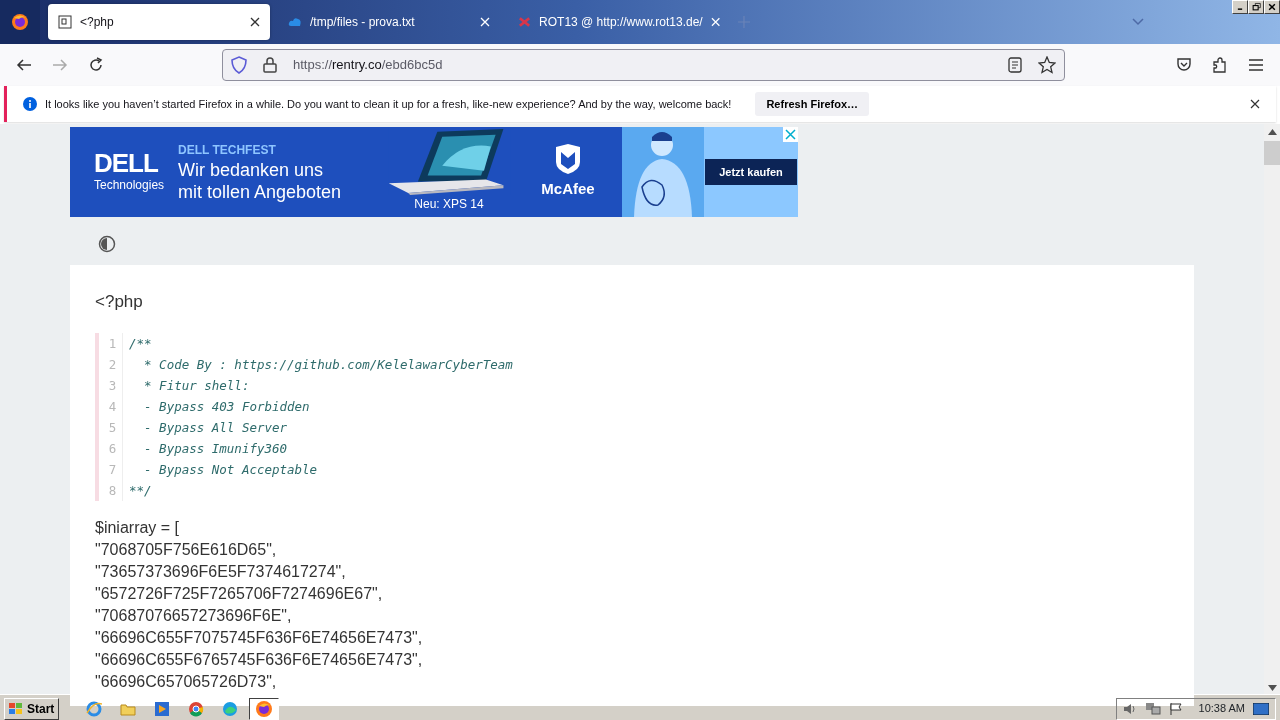 The width and height of the screenshot is (1280, 720). What do you see at coordinates (295, 22) in the screenshot?
I see `cloud-icon` at bounding box center [295, 22].